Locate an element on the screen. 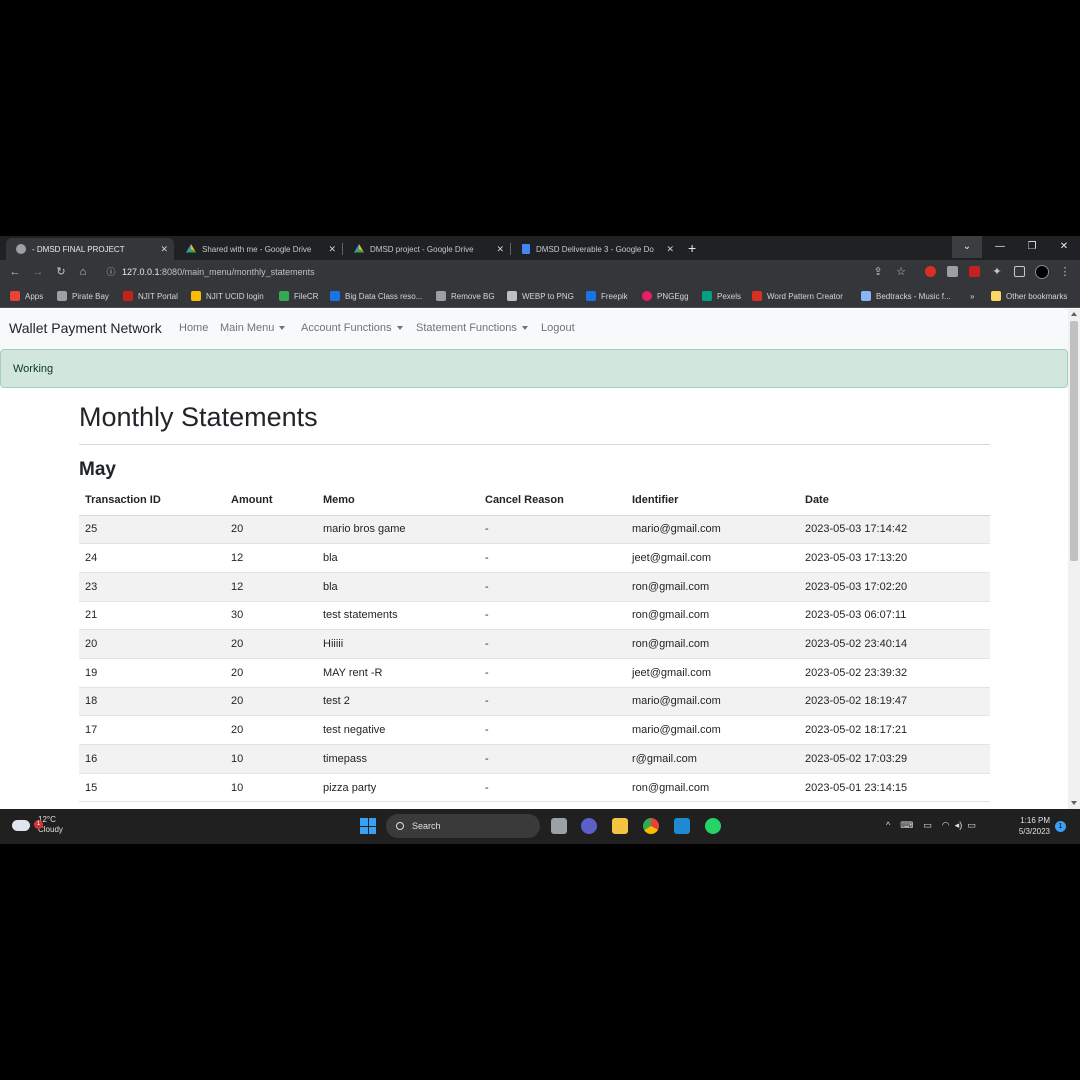 This screenshot has width=1080, height=1080. column-header: Memo is located at coordinates (398, 501).